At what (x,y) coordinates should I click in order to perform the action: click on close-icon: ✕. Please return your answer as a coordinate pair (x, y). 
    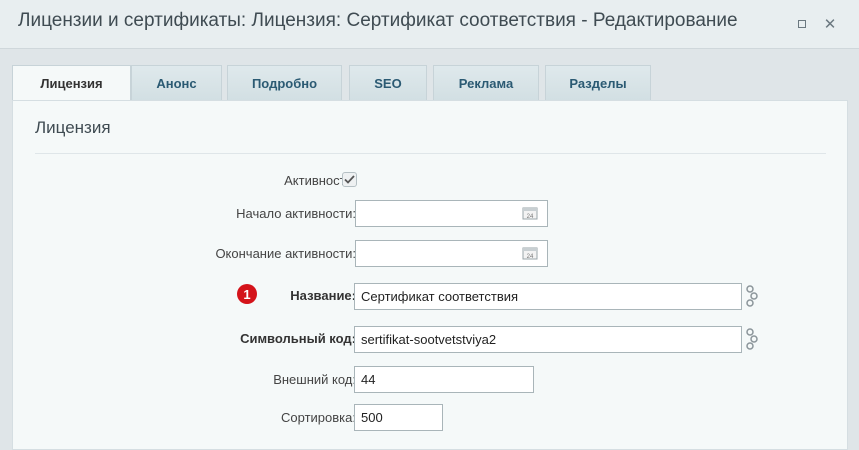
    Looking at the image, I should click on (830, 24).